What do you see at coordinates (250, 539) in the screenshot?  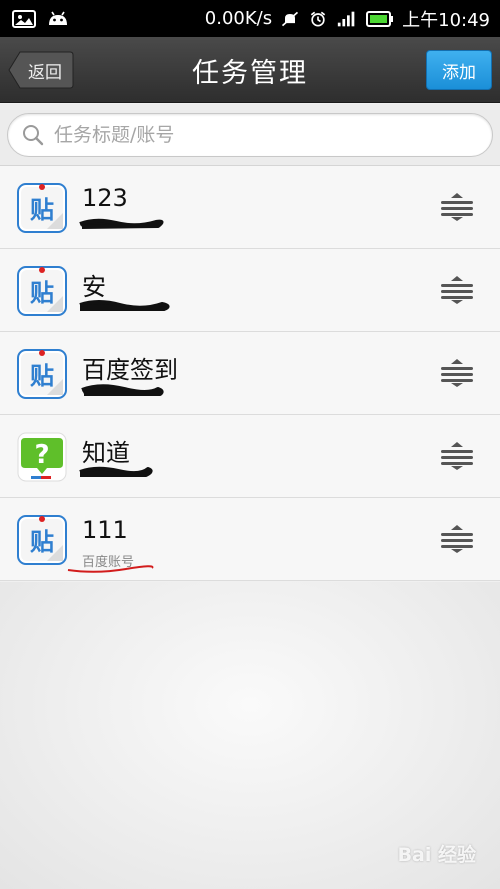 I see `task-row: 贴 111 百度账号` at bounding box center [250, 539].